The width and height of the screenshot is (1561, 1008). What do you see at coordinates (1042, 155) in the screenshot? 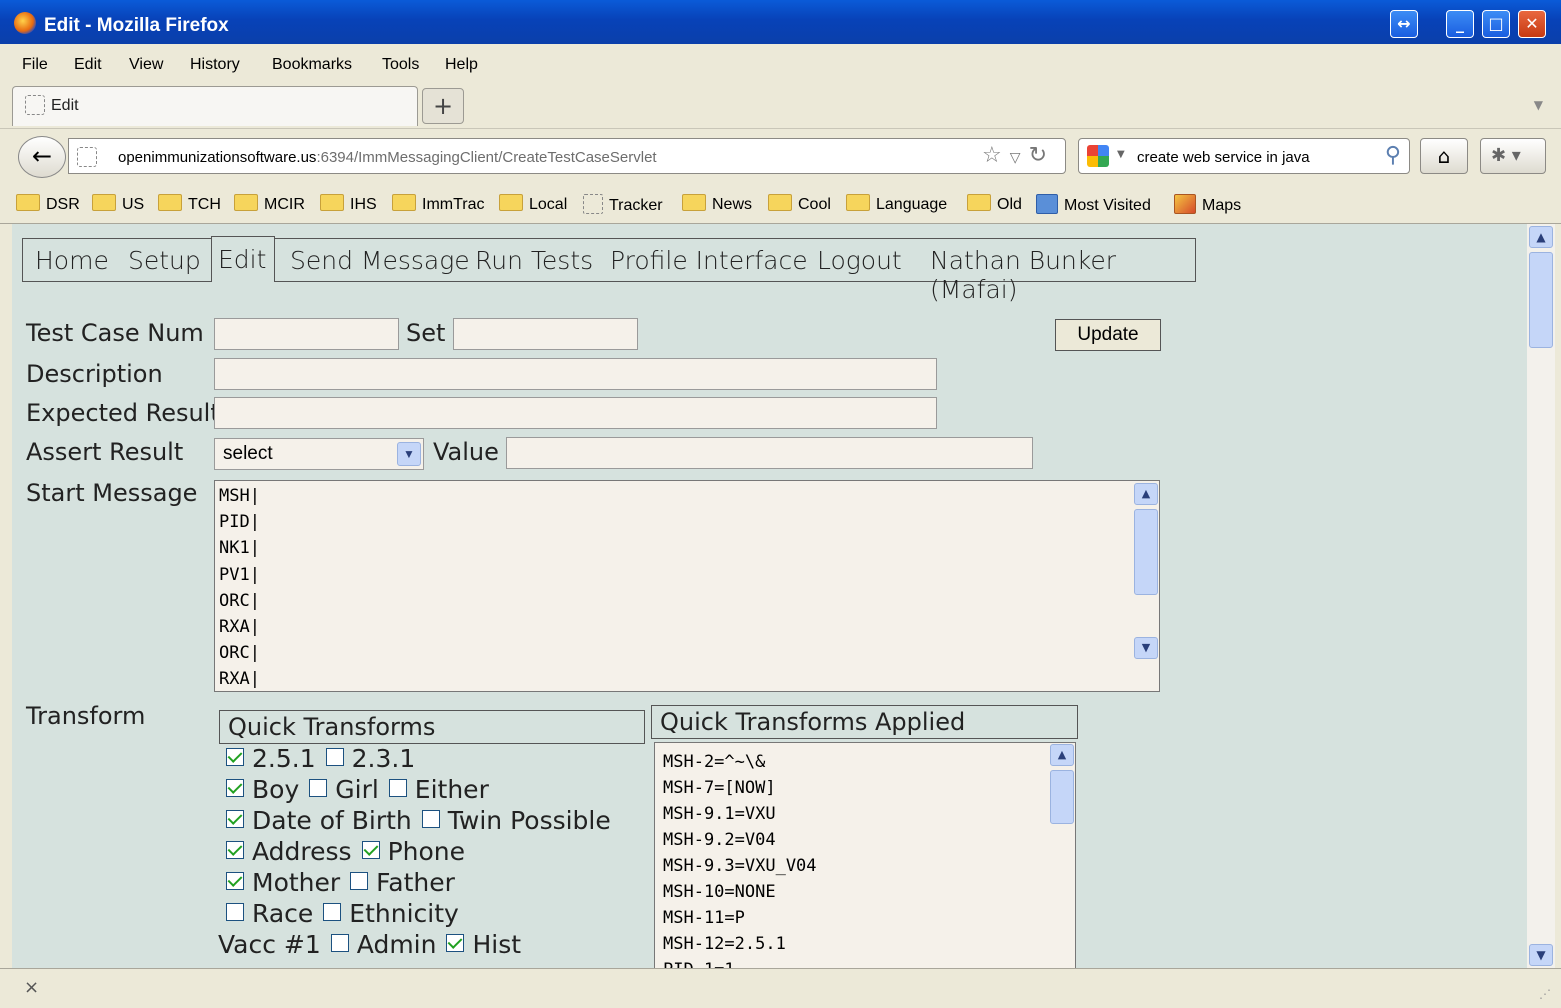
I see `reload-icon: ↻` at bounding box center [1042, 155].